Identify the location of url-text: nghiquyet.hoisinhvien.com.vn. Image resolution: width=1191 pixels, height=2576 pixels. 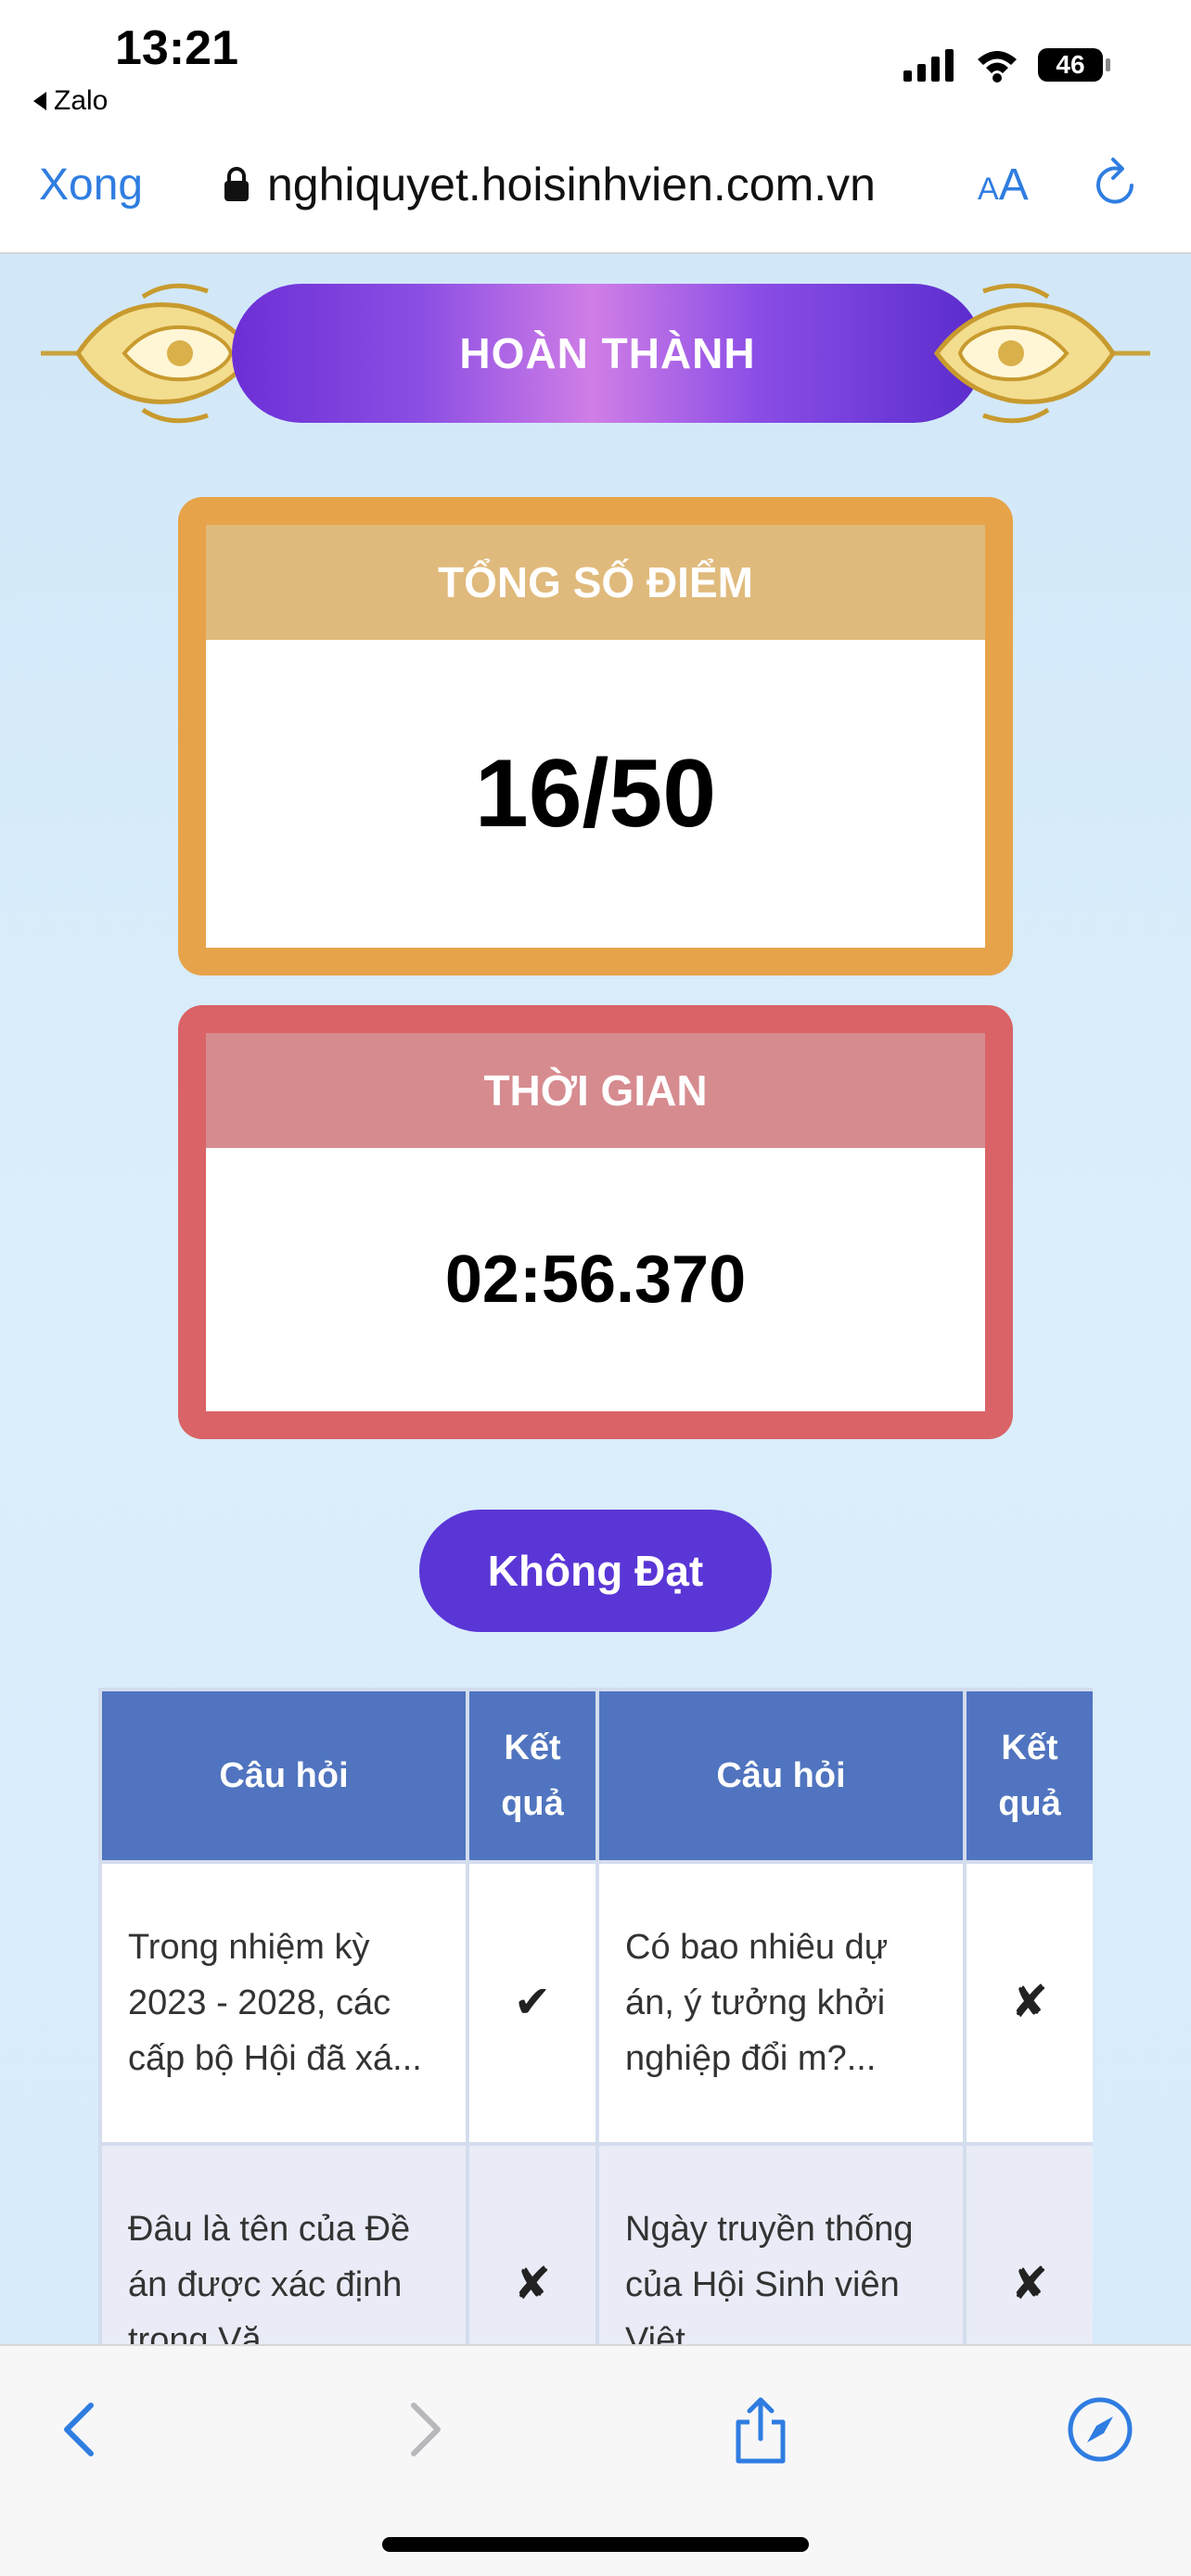
(571, 185).